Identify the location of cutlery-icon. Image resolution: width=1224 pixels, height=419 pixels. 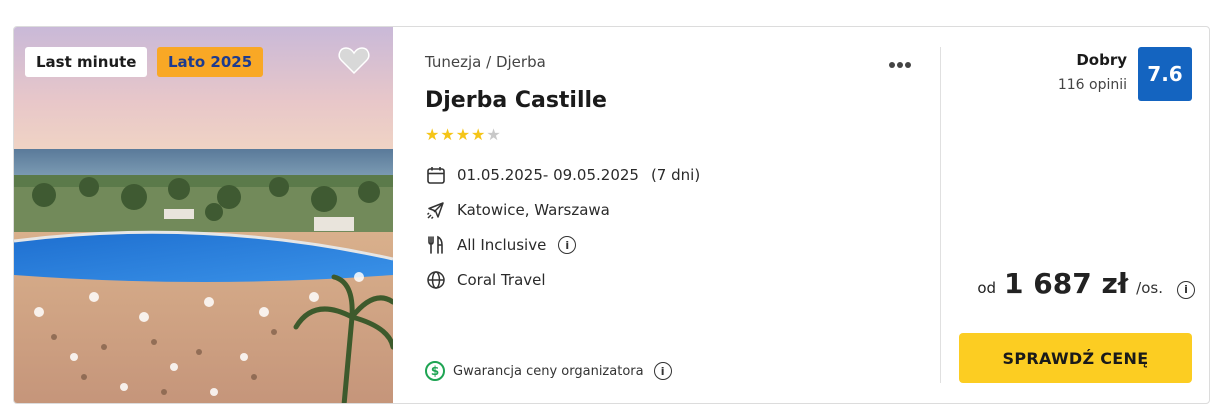
(436, 245).